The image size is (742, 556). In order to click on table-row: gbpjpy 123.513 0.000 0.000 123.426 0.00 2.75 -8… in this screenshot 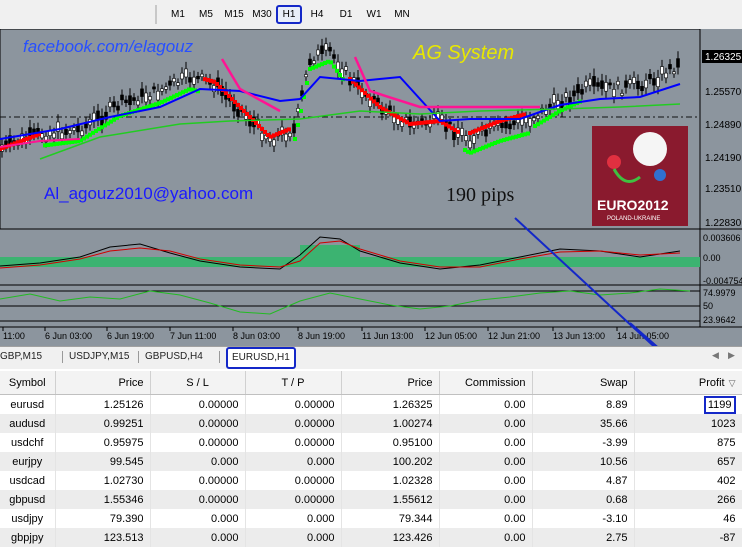, I will do `click(371, 537)`.